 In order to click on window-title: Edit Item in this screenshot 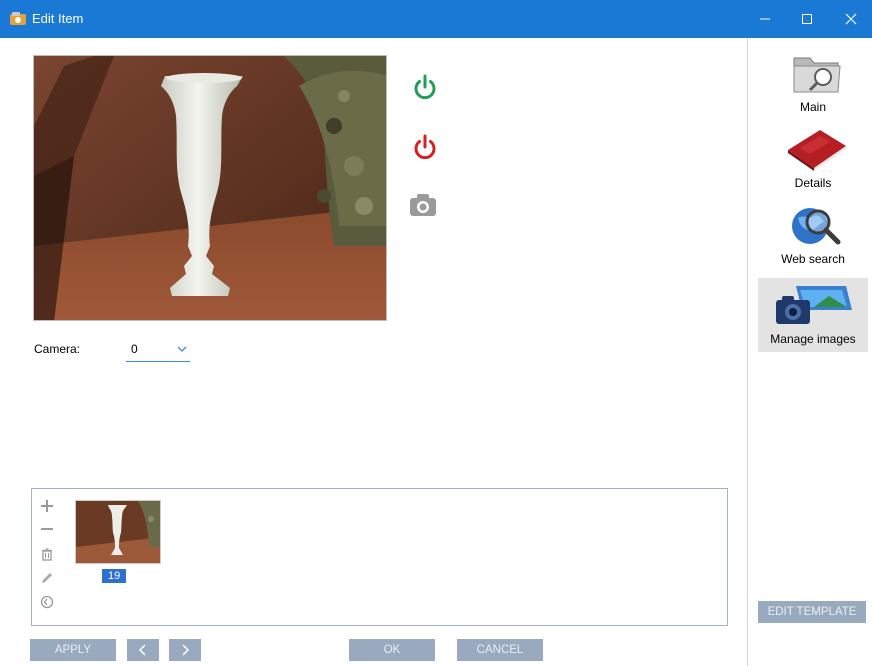, I will do `click(58, 18)`.